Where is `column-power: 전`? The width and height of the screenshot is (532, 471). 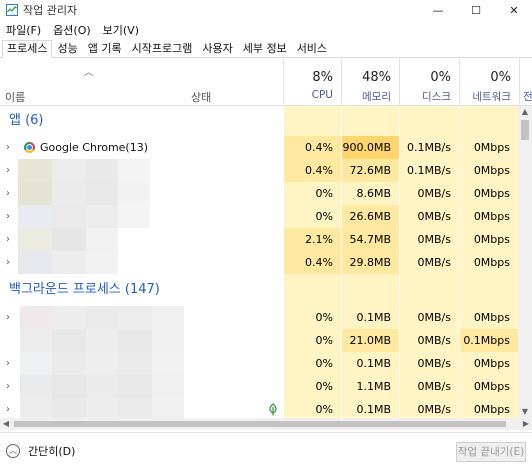
column-power: 전 is located at coordinates (525, 82).